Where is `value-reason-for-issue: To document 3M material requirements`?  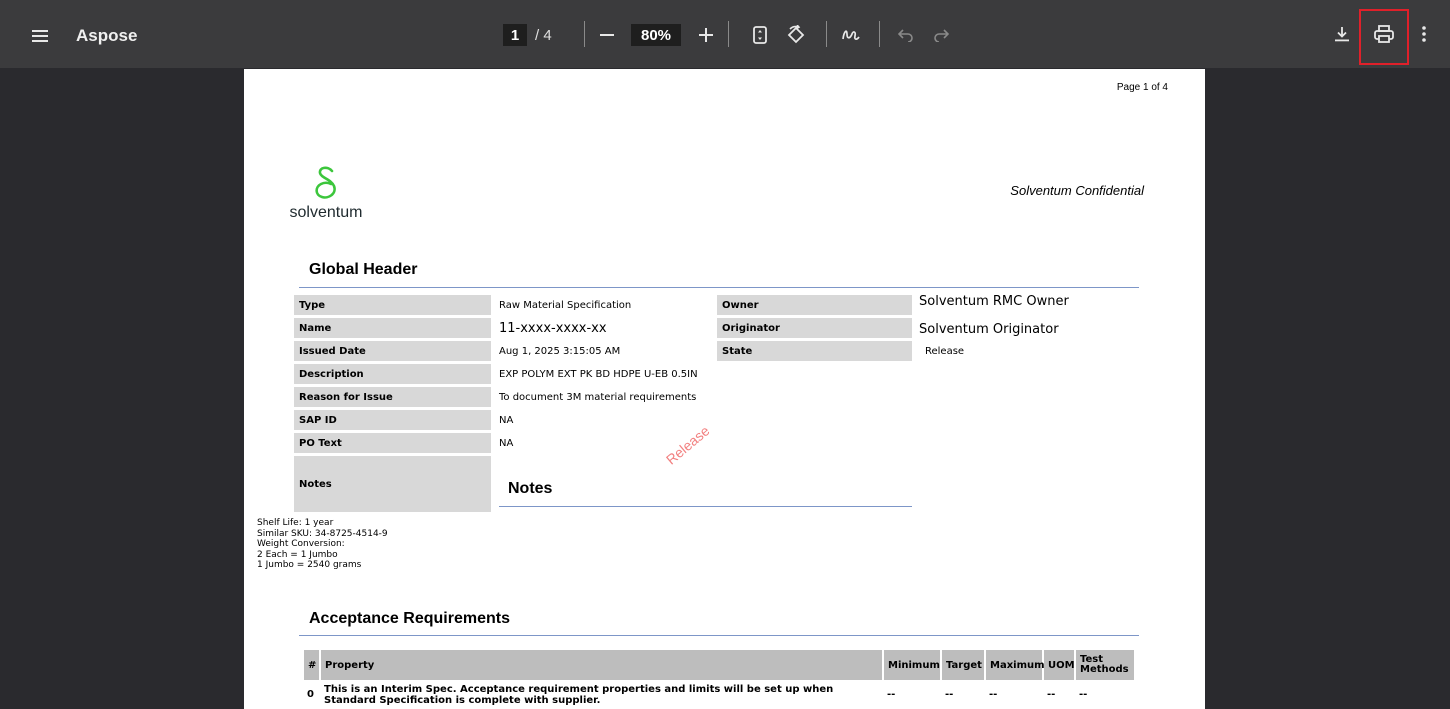
value-reason-for-issue: To document 3M material requirements is located at coordinates (598, 397).